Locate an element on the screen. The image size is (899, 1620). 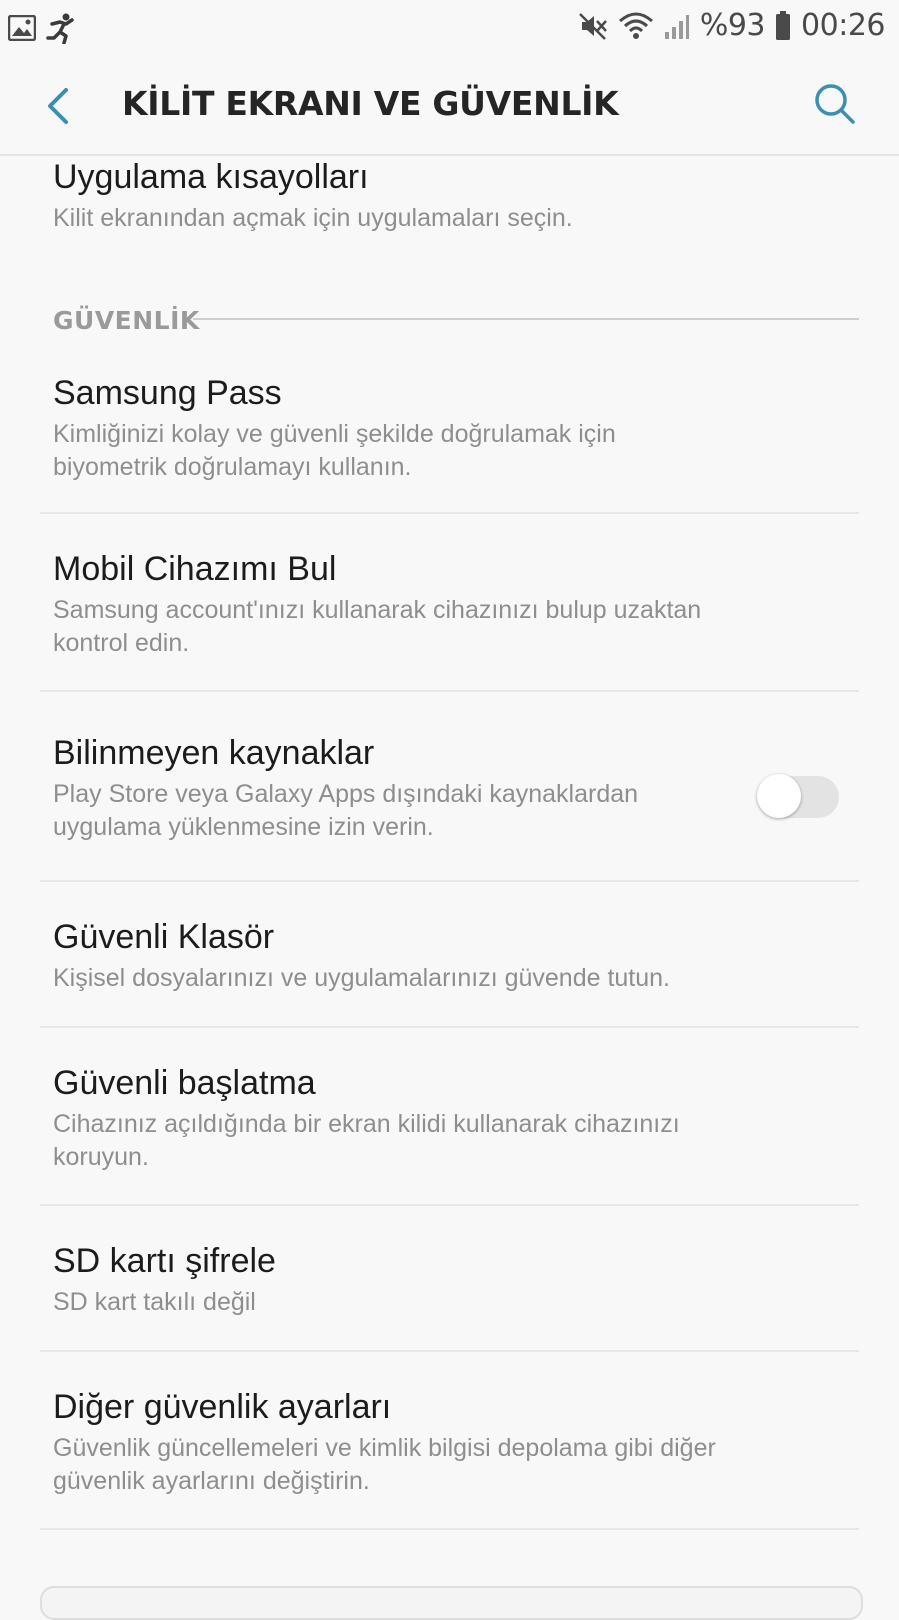
item-title: Diğer güvenlik ayarları is located at coordinates (222, 1407).